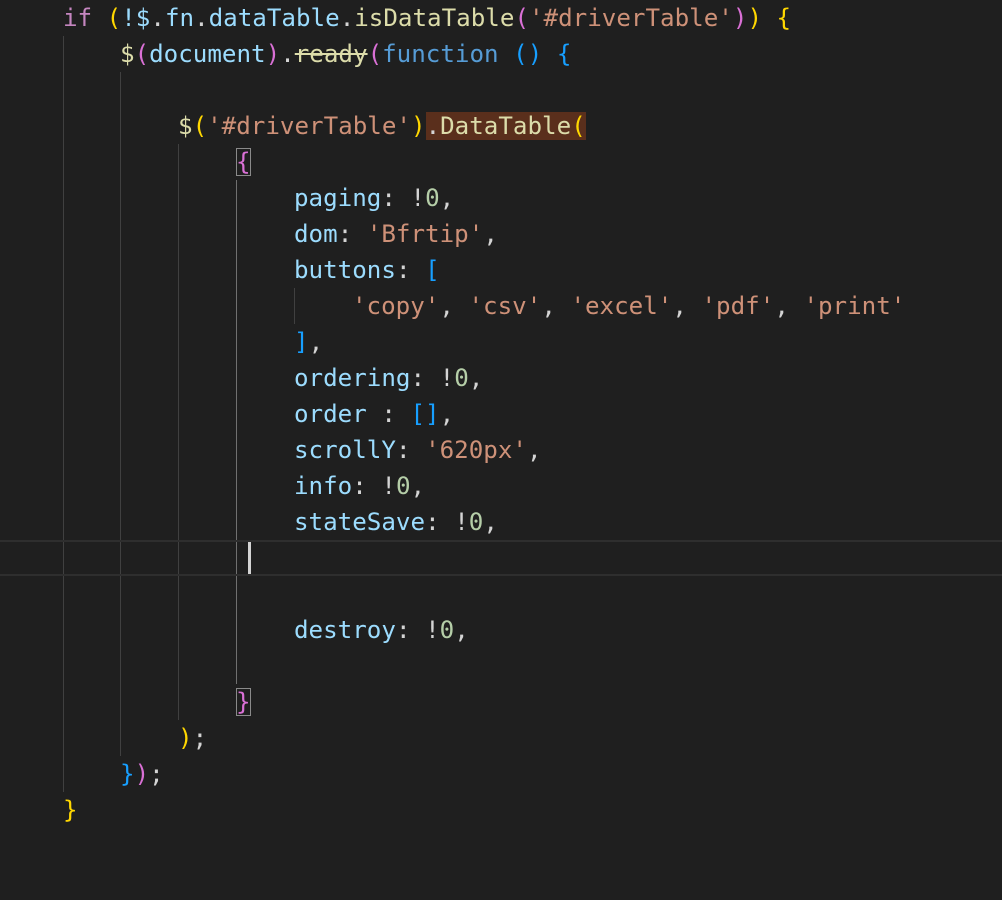 The image size is (1002, 900). Describe the element at coordinates (501, 162) in the screenshot. I see `code-line-5: {` at that location.